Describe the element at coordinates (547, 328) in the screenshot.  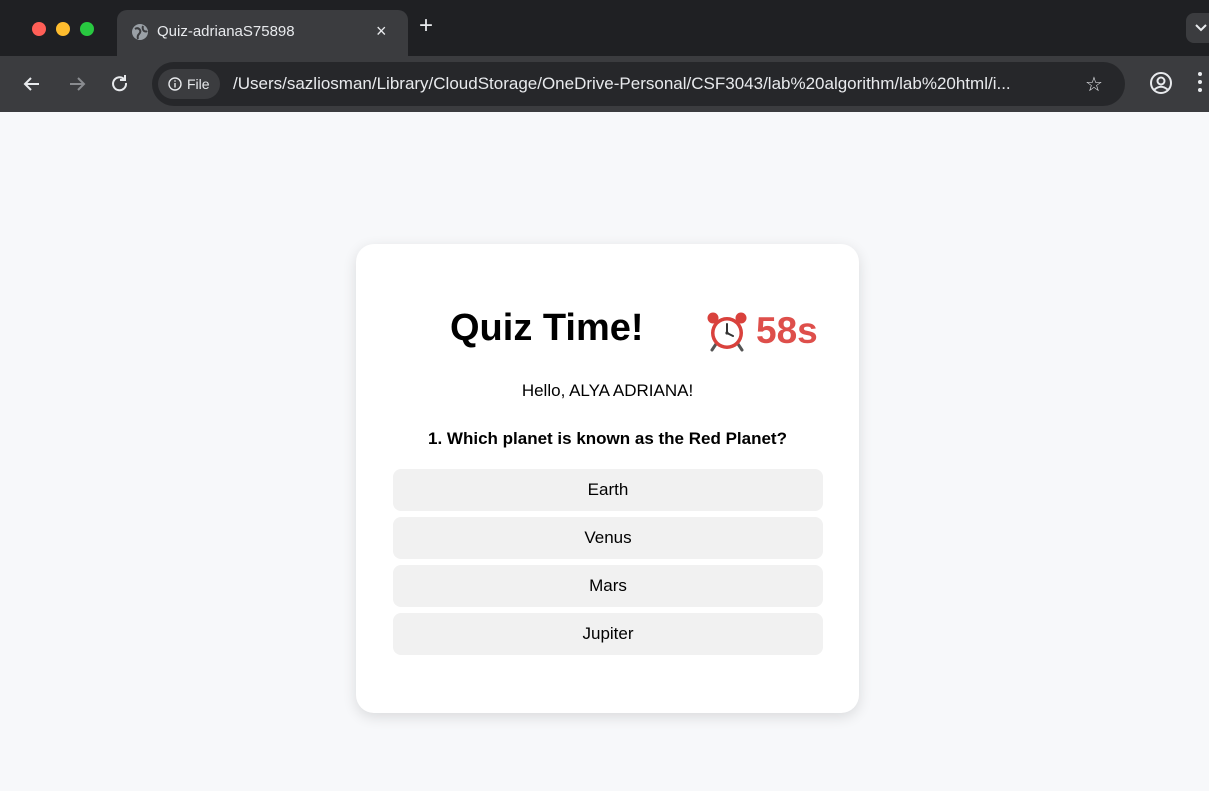
I see `quiz-title: Quiz Time!` at that location.